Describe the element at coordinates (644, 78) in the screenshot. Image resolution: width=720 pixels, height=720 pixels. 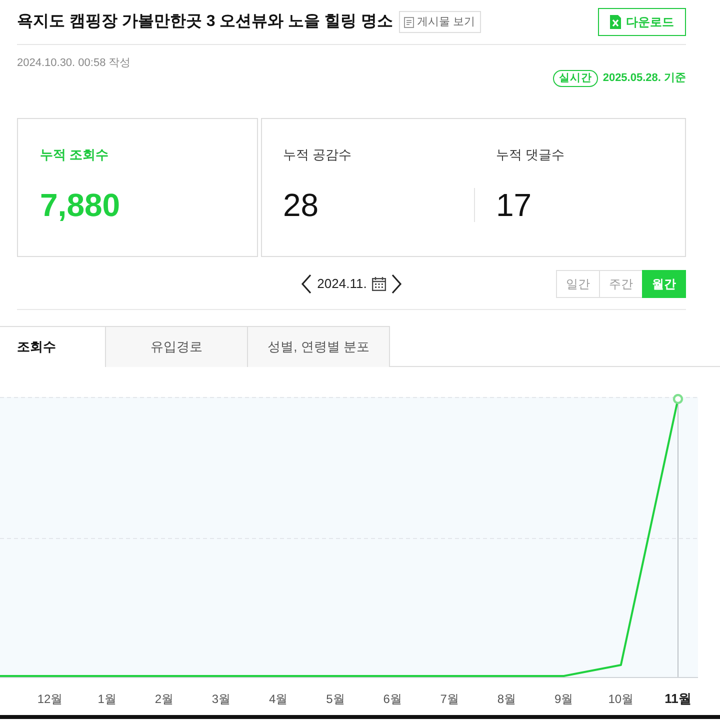
I see `basis-date: 2025.05.28. 기준` at that location.